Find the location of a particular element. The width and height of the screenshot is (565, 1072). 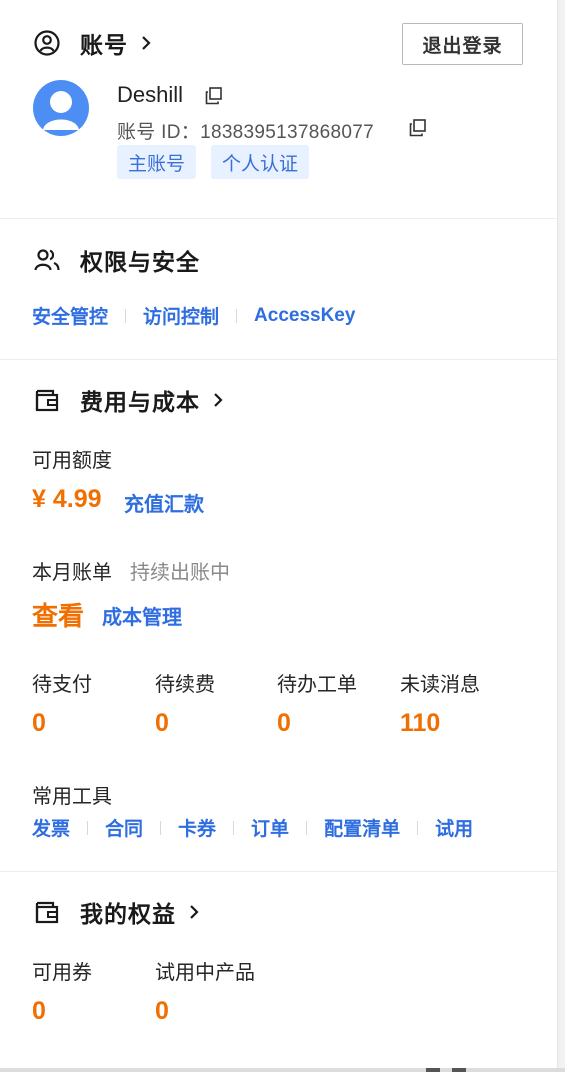

monthly-bill-status: 持续出账中 is located at coordinates (180, 573).